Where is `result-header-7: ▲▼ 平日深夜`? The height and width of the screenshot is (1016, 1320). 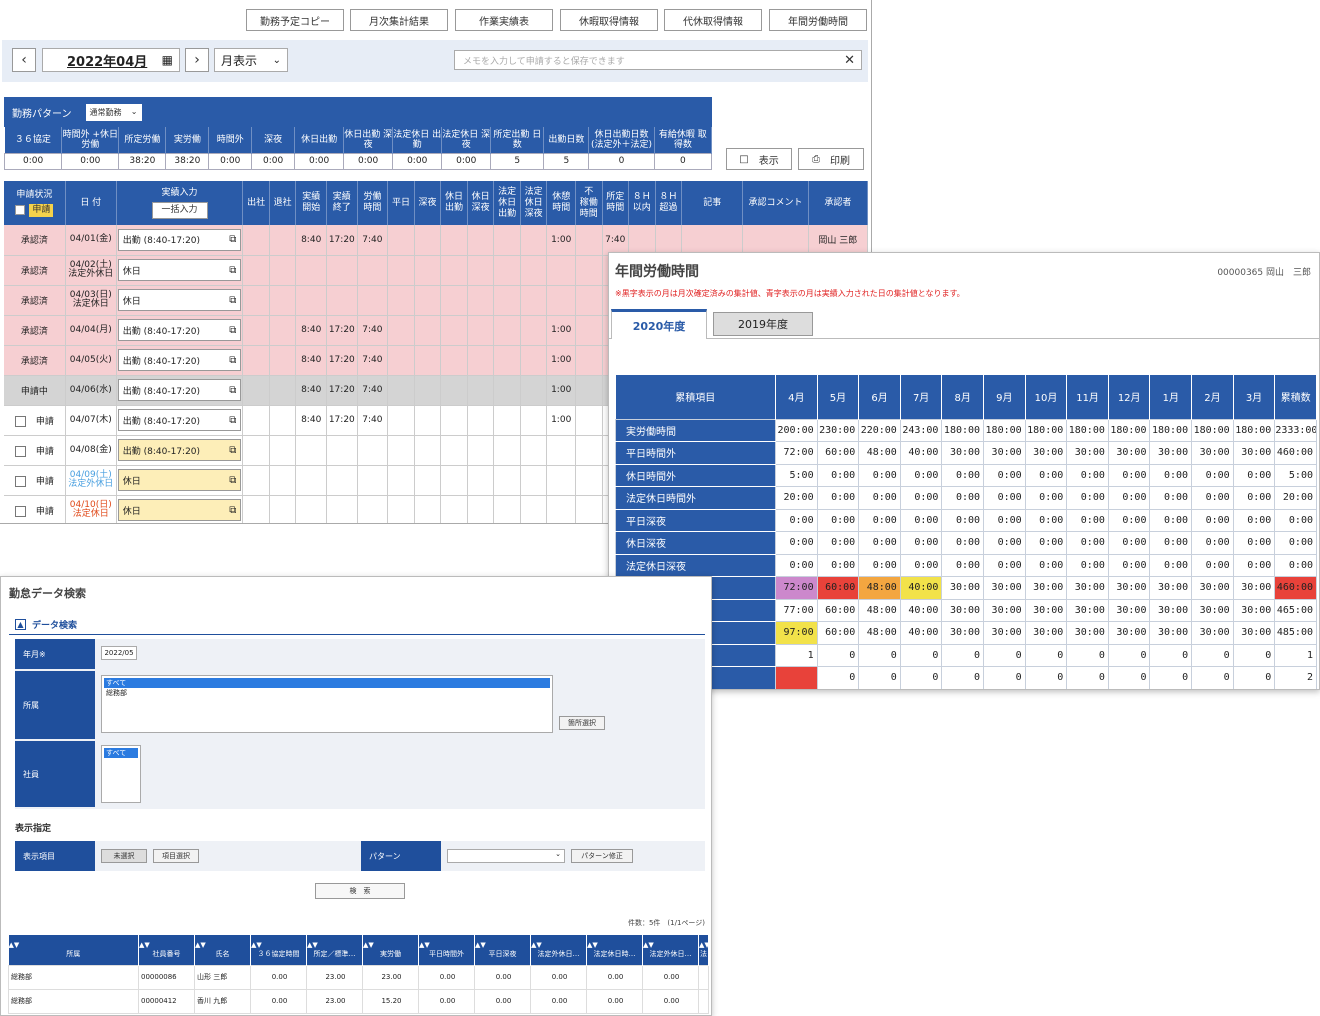
result-header-7: ▲▼ 平日深夜 is located at coordinates (502, 950).